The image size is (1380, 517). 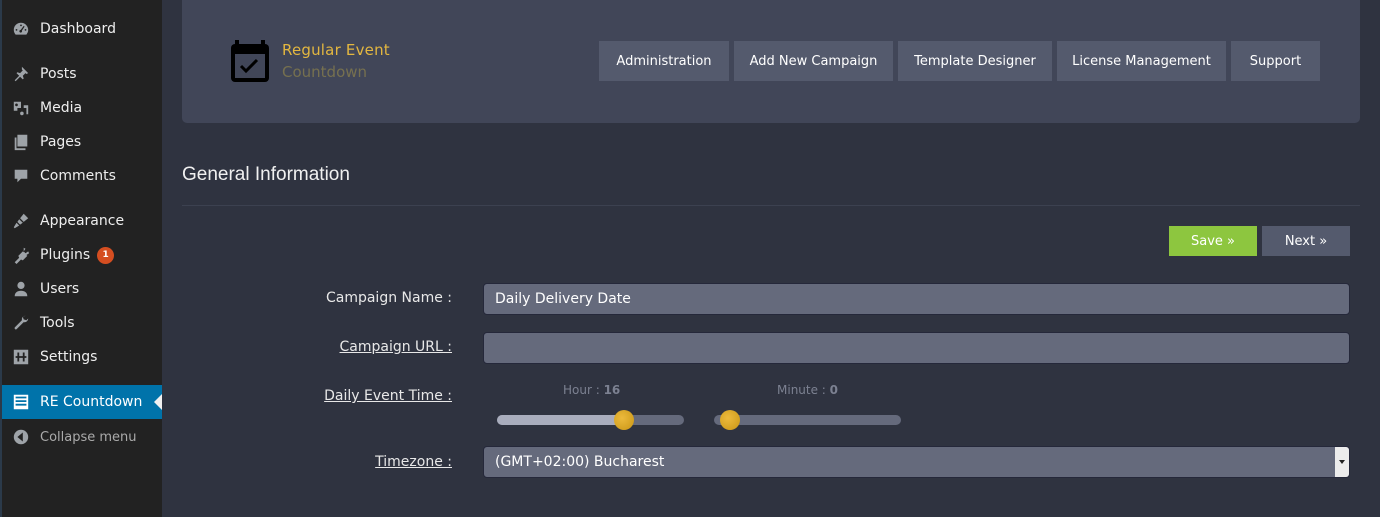 I want to click on nav-add-new-campaign: Add New Campaign, so click(x=813, y=61).